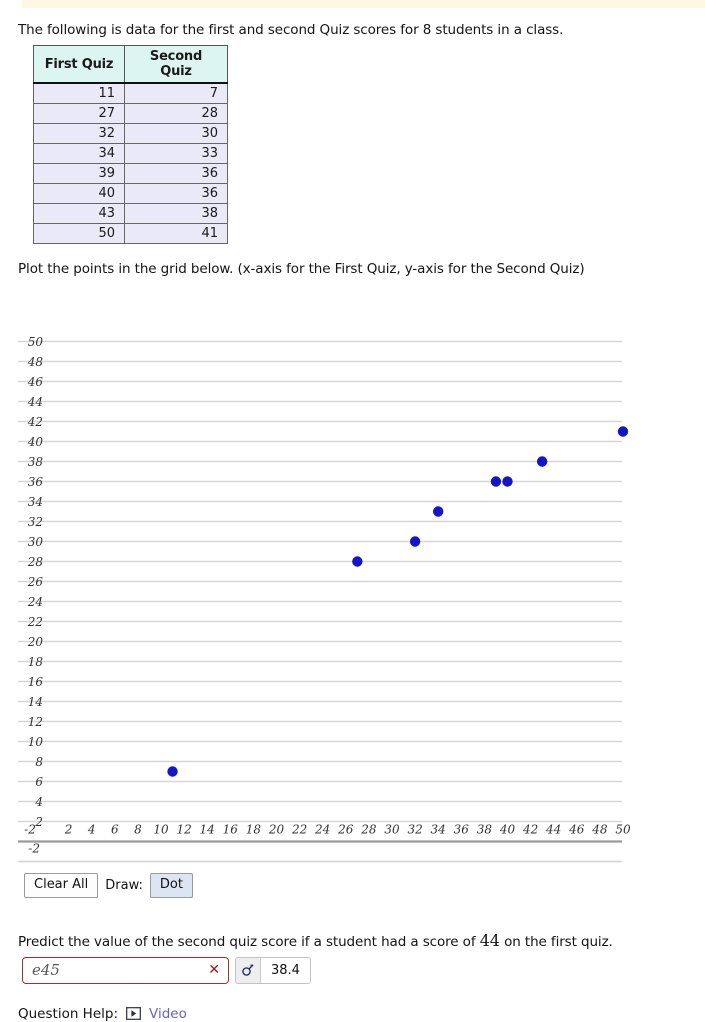  I want to click on x-axis-tick-label: 50, so click(623, 830).